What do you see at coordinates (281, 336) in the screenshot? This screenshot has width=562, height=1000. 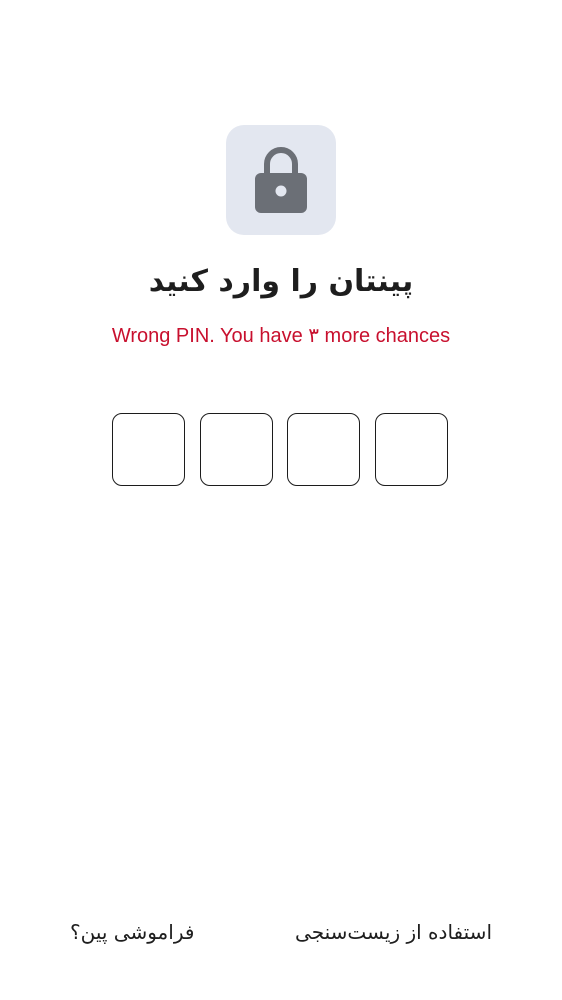 I see `error-message: Wrong PIN. You have ۳ more chances` at bounding box center [281, 336].